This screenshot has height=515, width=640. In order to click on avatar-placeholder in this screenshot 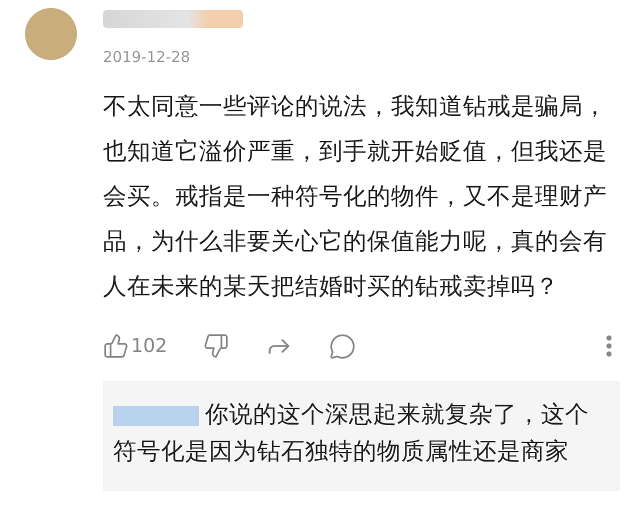, I will do `click(51, 34)`.